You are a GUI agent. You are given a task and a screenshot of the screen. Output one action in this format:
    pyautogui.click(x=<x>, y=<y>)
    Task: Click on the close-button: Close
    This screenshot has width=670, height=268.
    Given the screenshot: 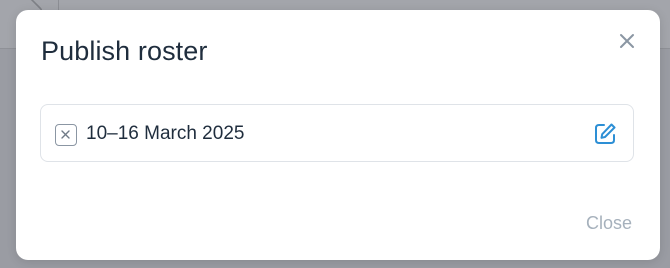 What is the action you would take?
    pyautogui.click(x=609, y=223)
    